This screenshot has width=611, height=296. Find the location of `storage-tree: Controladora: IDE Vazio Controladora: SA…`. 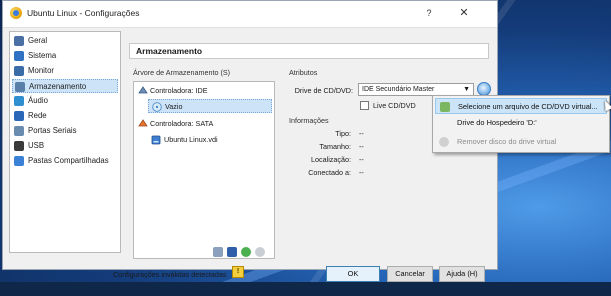

storage-tree: Controladora: IDE Vazio Controladora: SA… is located at coordinates (204, 170).